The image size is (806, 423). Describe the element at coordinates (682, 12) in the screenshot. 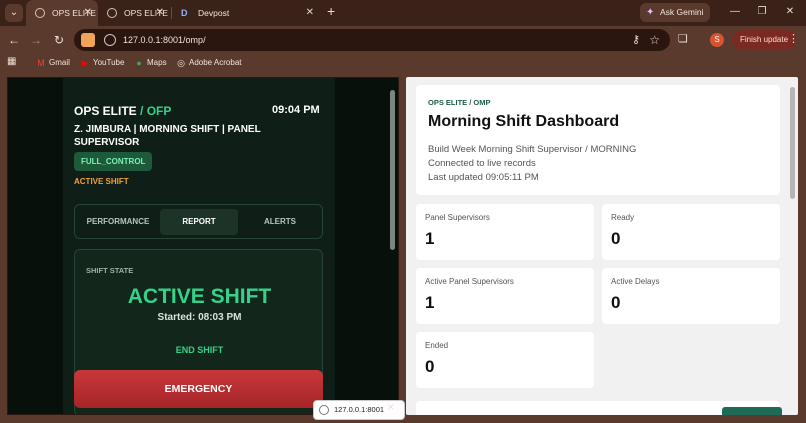

I see `ask-gemini-label: Ask Gemini` at that location.